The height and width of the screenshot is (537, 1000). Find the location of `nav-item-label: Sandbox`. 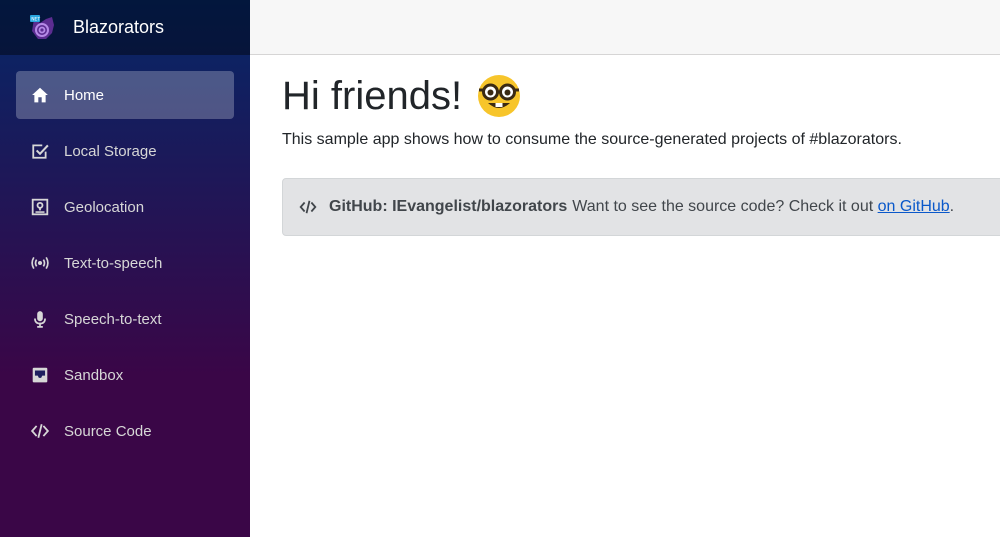

nav-item-label: Sandbox is located at coordinates (94, 375).